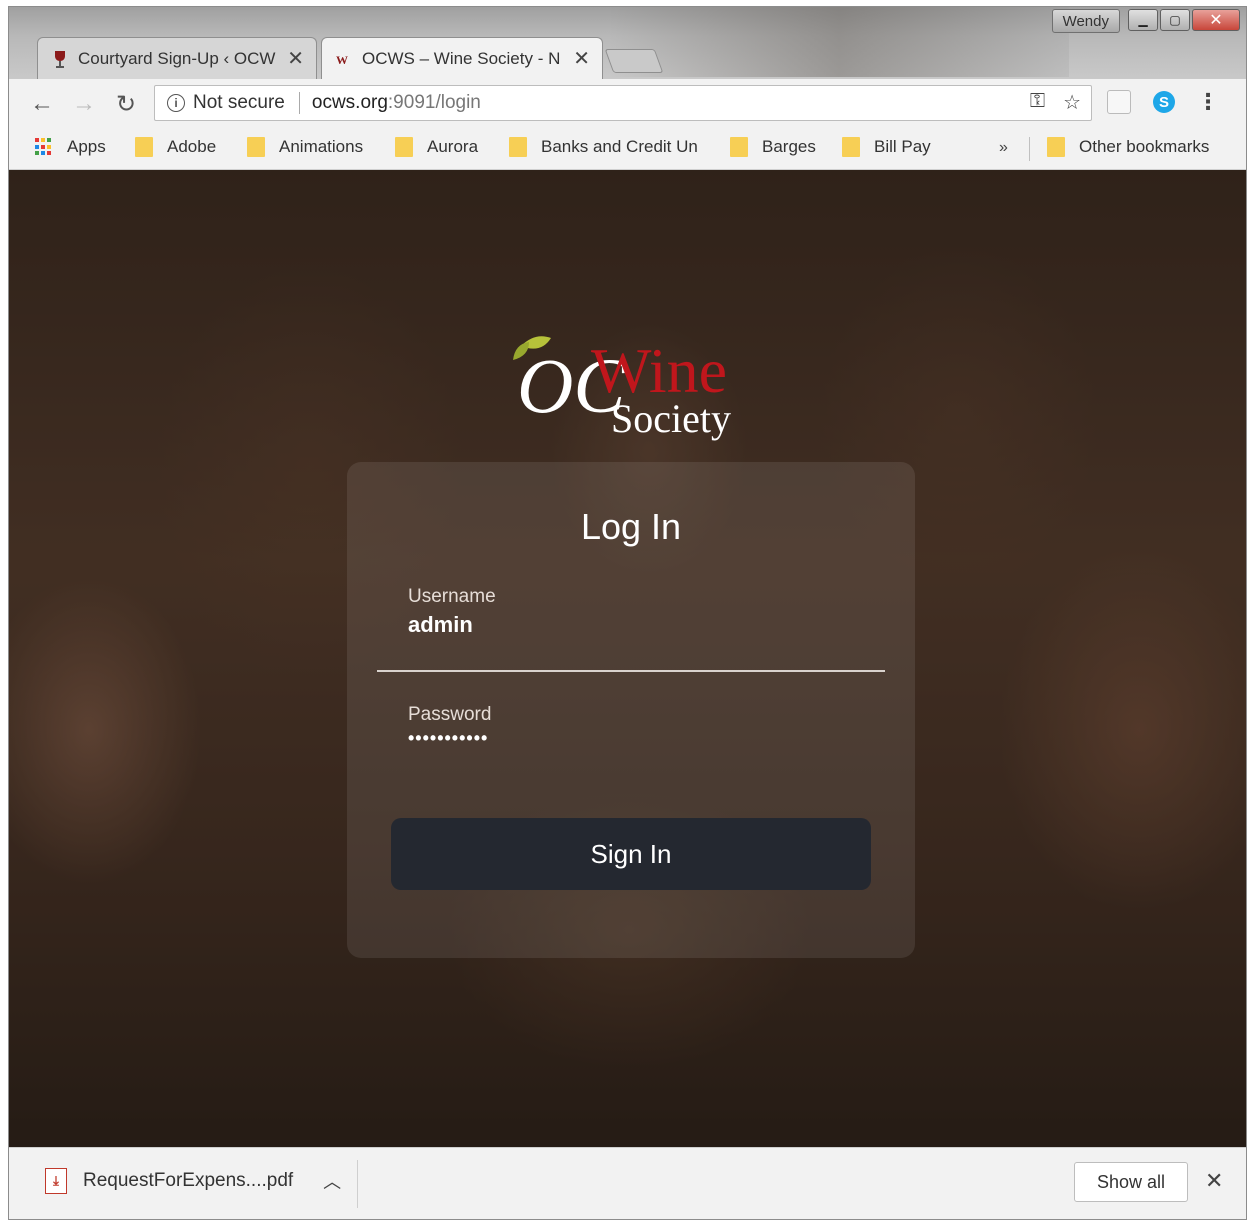 The width and height of the screenshot is (1249, 1222). What do you see at coordinates (44, 147) in the screenshot?
I see `apps-grid-icon` at bounding box center [44, 147].